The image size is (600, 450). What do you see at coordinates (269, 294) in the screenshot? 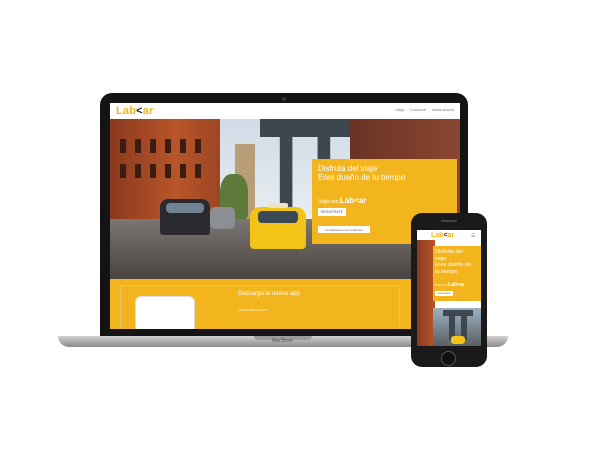
I see `download-title: Descarga la nueva app` at bounding box center [269, 294].